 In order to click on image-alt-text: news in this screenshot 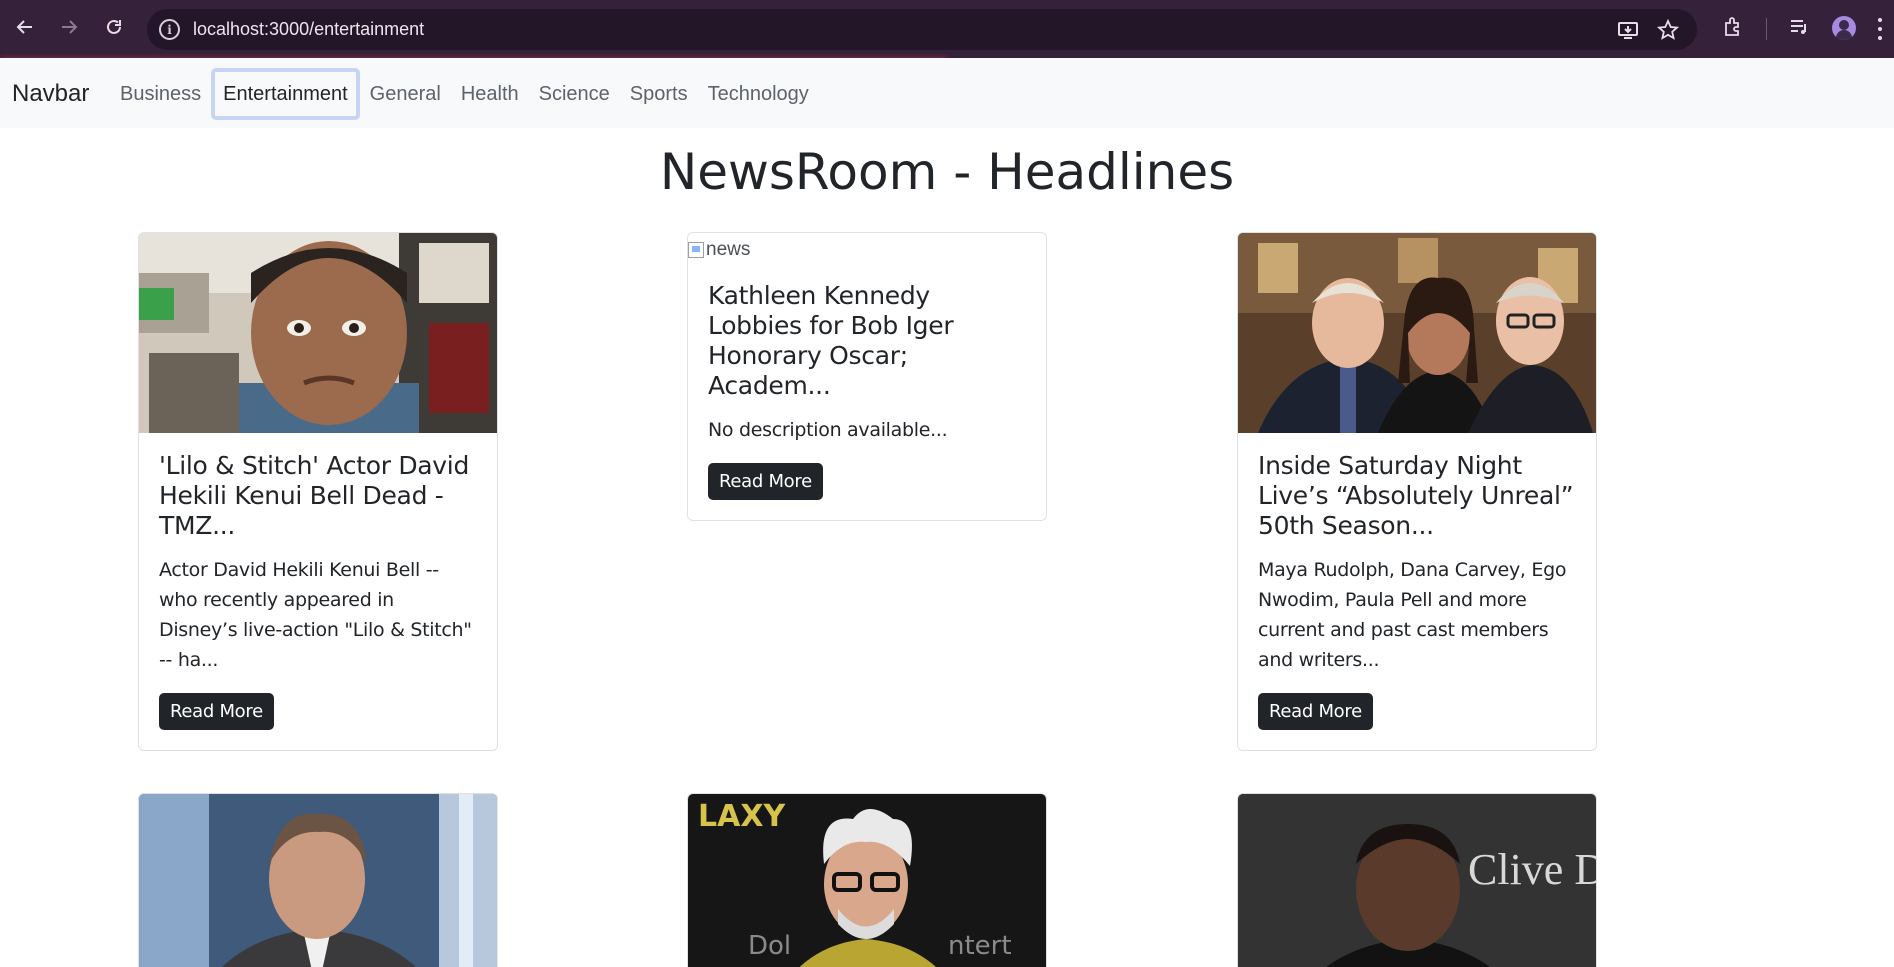, I will do `click(728, 249)`.